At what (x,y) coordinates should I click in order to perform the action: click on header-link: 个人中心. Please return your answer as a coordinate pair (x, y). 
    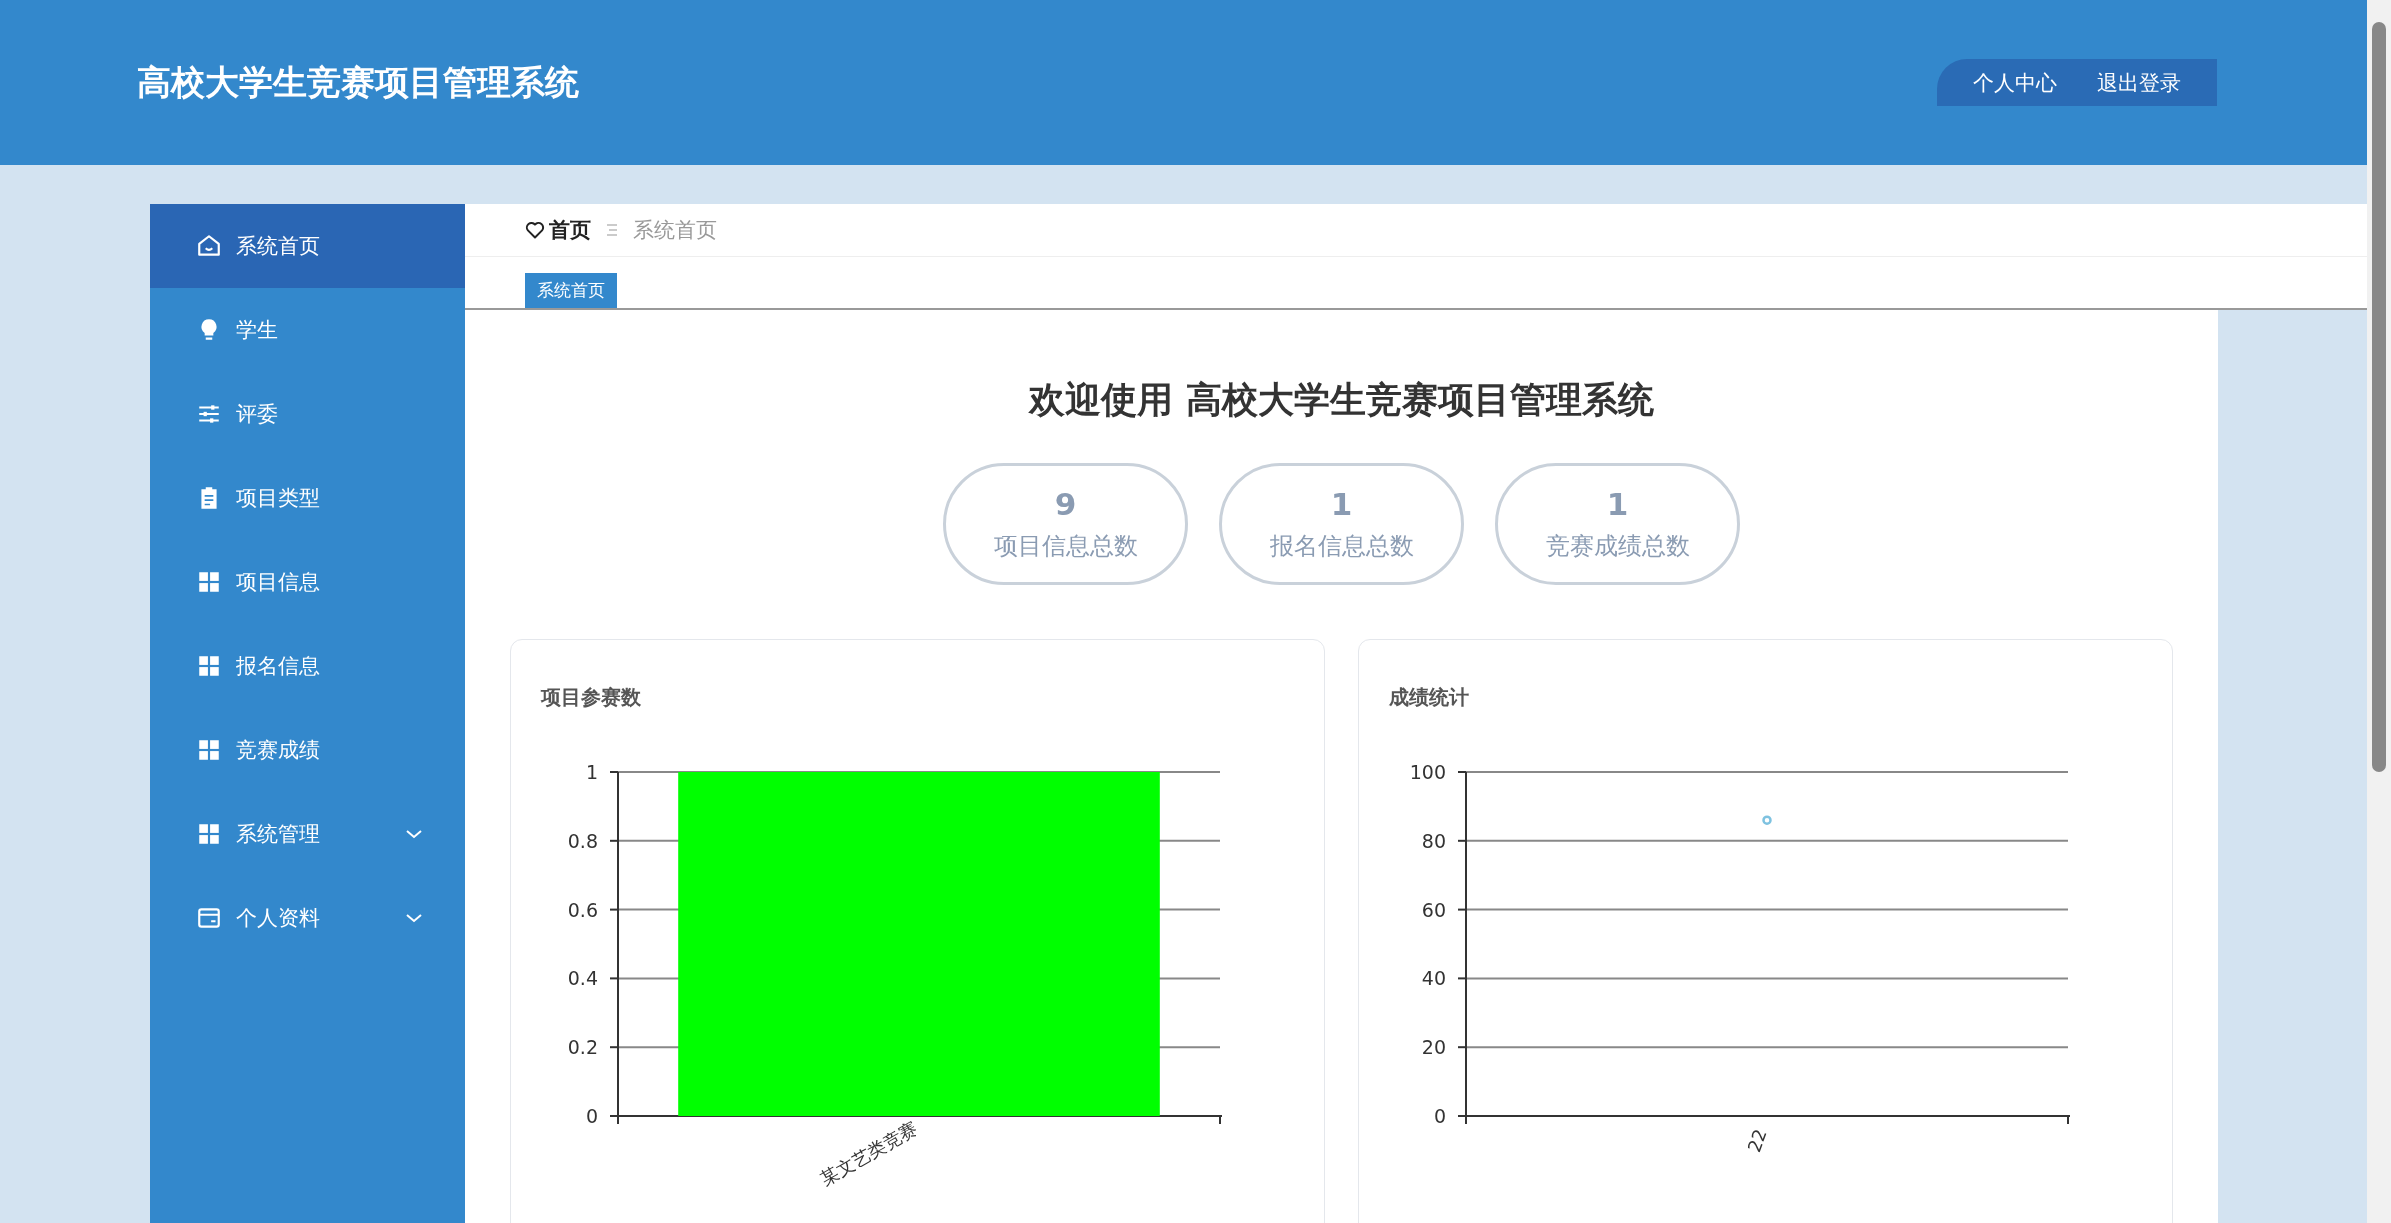
    Looking at the image, I should click on (2015, 82).